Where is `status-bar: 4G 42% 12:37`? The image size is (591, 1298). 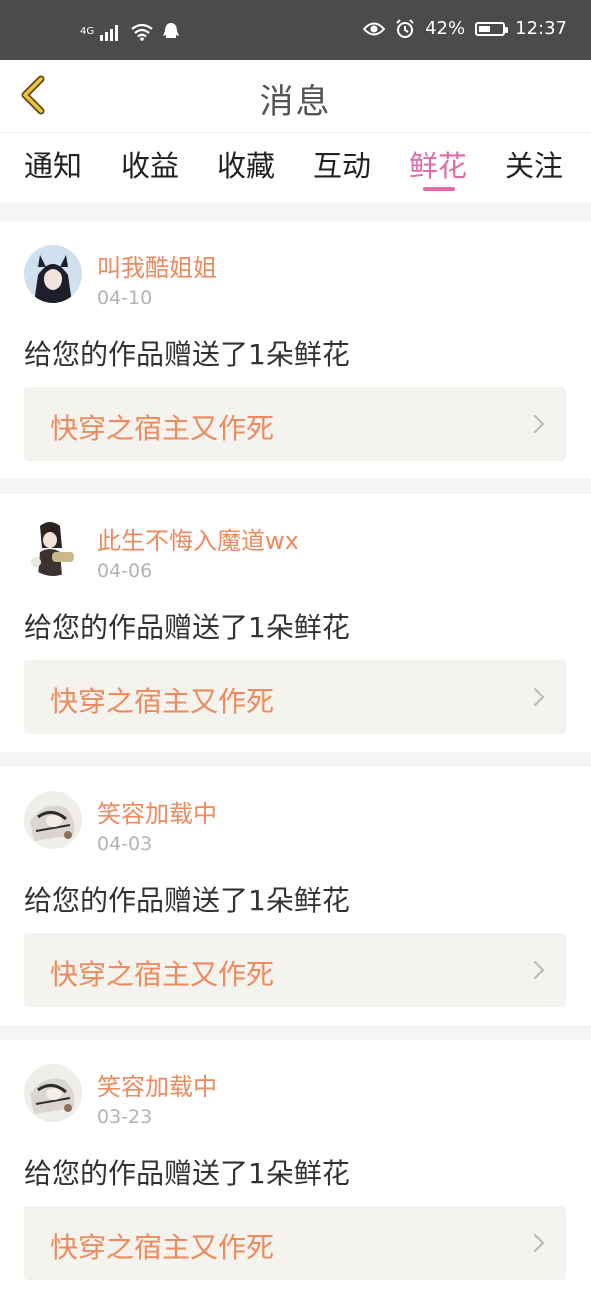 status-bar: 4G 42% 12:37 is located at coordinates (295, 30).